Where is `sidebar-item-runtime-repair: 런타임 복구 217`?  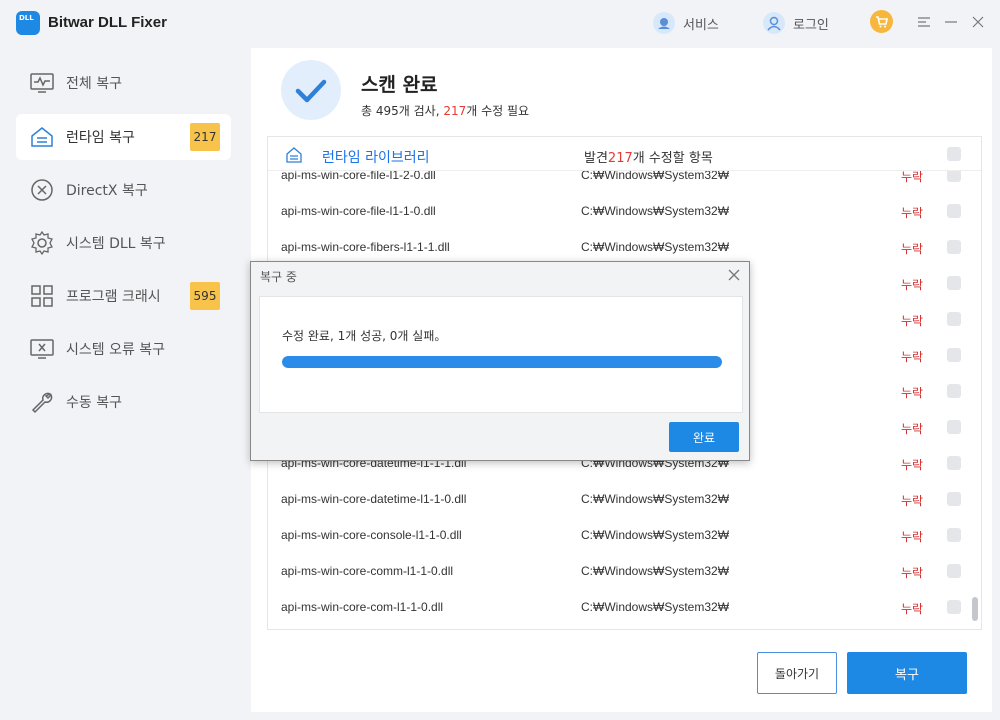 sidebar-item-runtime-repair: 런타임 복구 217 is located at coordinates (123, 137).